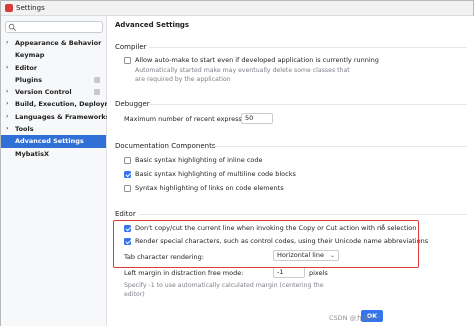 This screenshot has height=326, width=474. I want to click on sidebar-item-advanced-settings: Advanced Settings, so click(53, 141).